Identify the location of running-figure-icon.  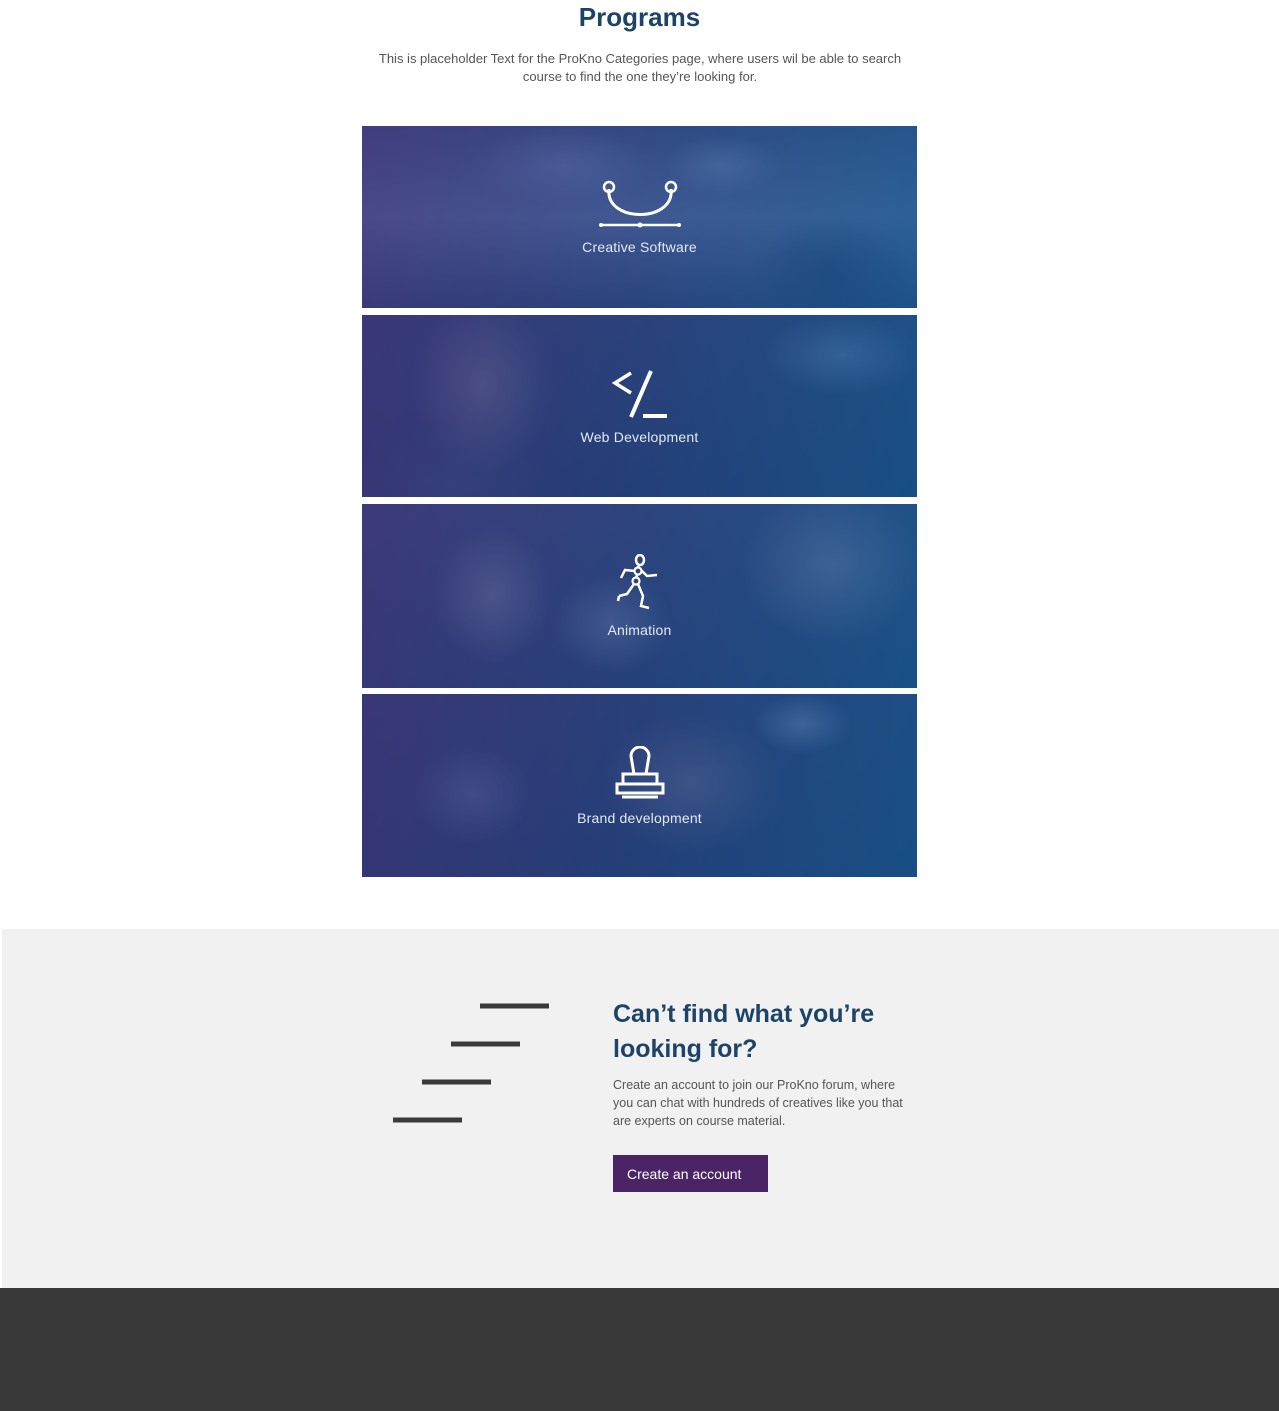
(640, 583).